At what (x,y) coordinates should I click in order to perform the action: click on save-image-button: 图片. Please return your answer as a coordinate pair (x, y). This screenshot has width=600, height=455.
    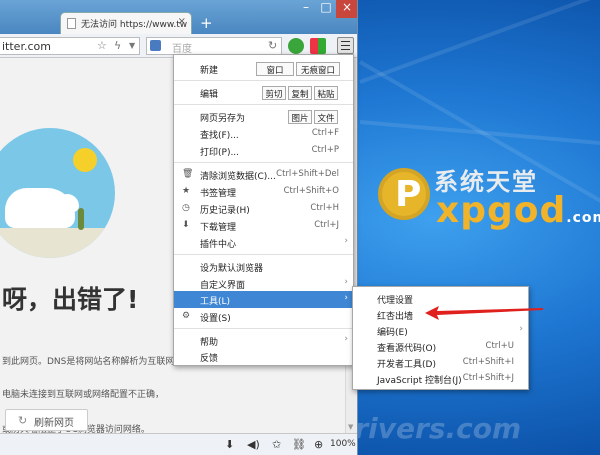
    Looking at the image, I should click on (300, 117).